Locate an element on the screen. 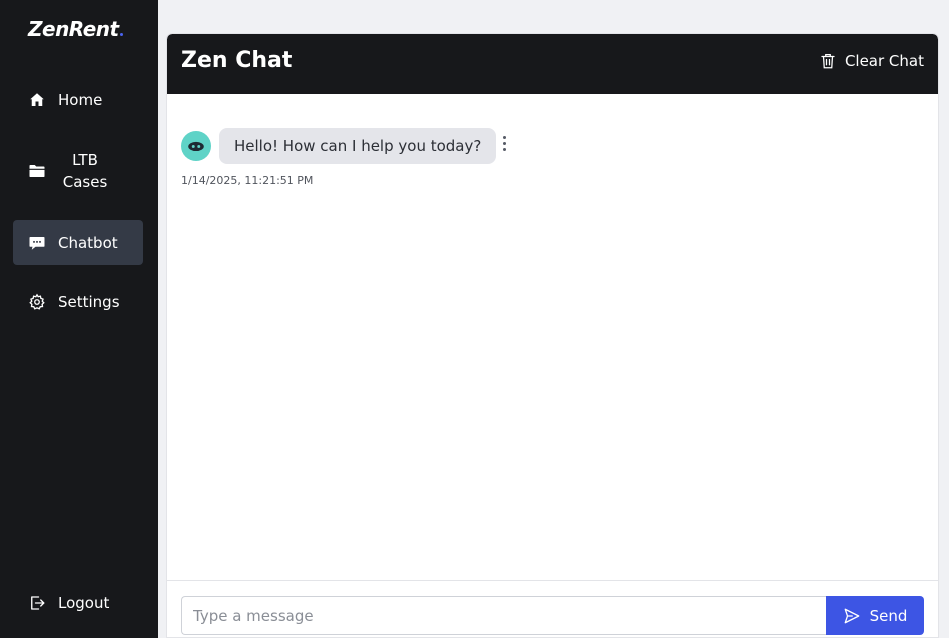 Image resolution: width=949 pixels, height=638 pixels. message-input is located at coordinates (504, 615).